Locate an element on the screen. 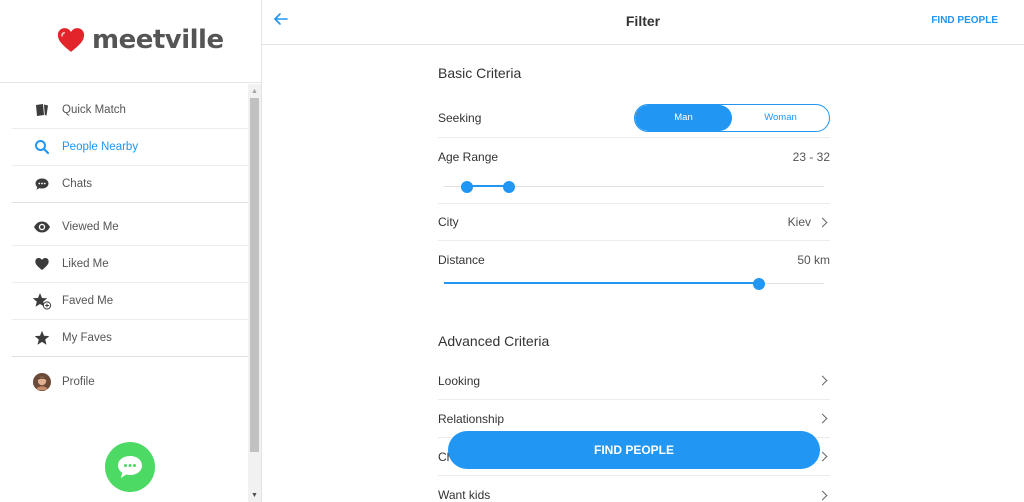  scroll-thumb is located at coordinates (254, 275).